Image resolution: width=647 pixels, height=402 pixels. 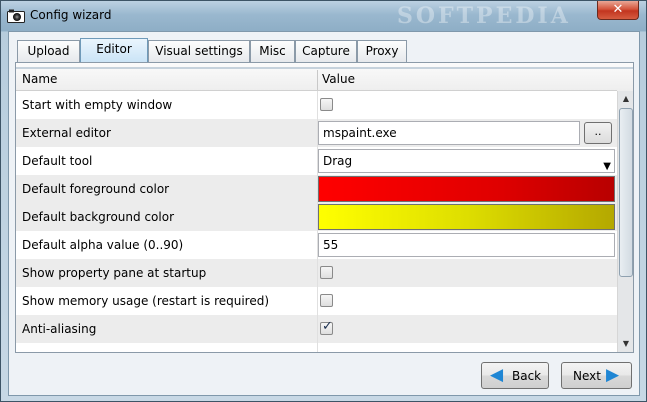 I want to click on close-button: ✕, so click(x=618, y=10).